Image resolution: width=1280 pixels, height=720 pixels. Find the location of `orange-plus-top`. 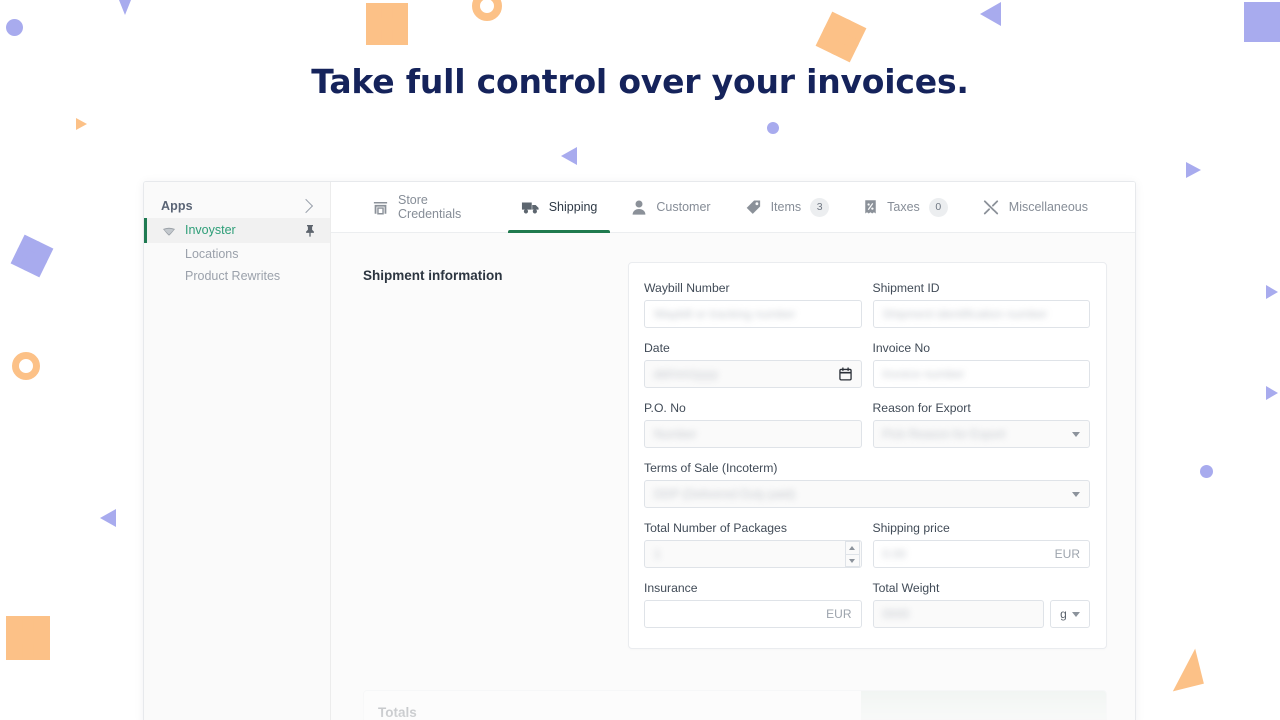

orange-plus-top is located at coordinates (387, 24).